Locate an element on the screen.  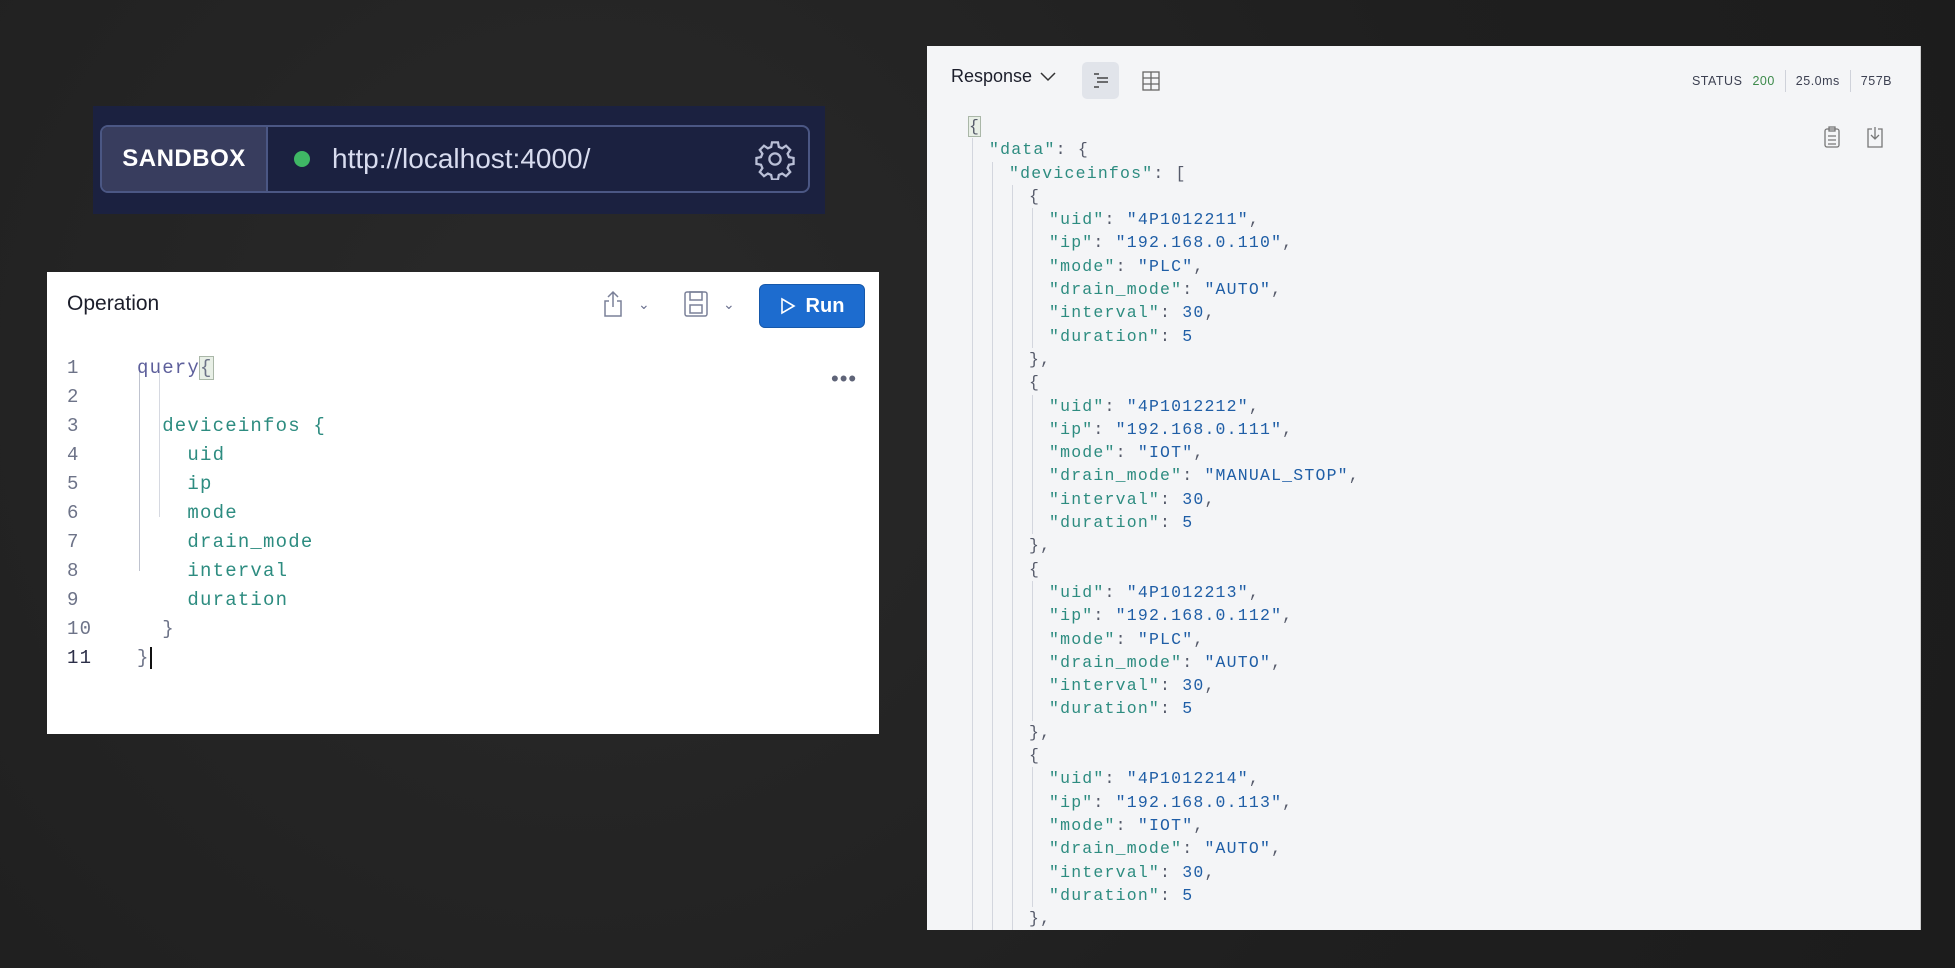
response-dropdown: Response is located at coordinates (1003, 76).